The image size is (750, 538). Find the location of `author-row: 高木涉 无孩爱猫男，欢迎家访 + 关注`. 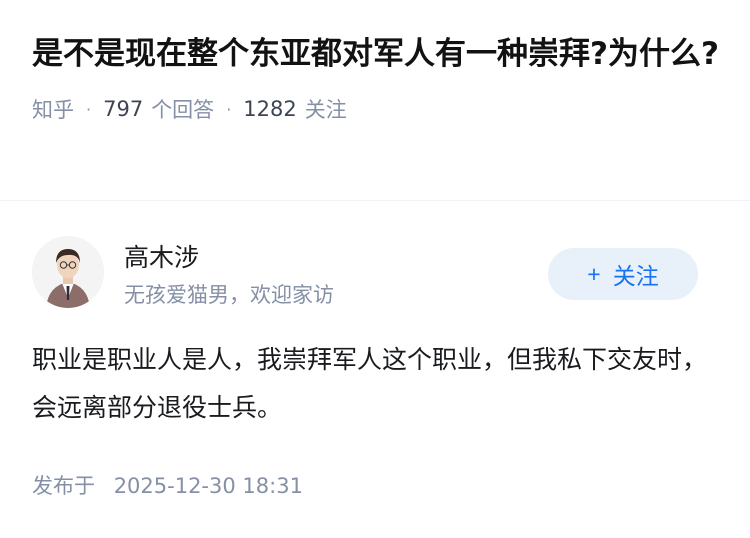

author-row: 高木涉 无孩爱猫男，欢迎家访 + 关注 is located at coordinates (365, 272).